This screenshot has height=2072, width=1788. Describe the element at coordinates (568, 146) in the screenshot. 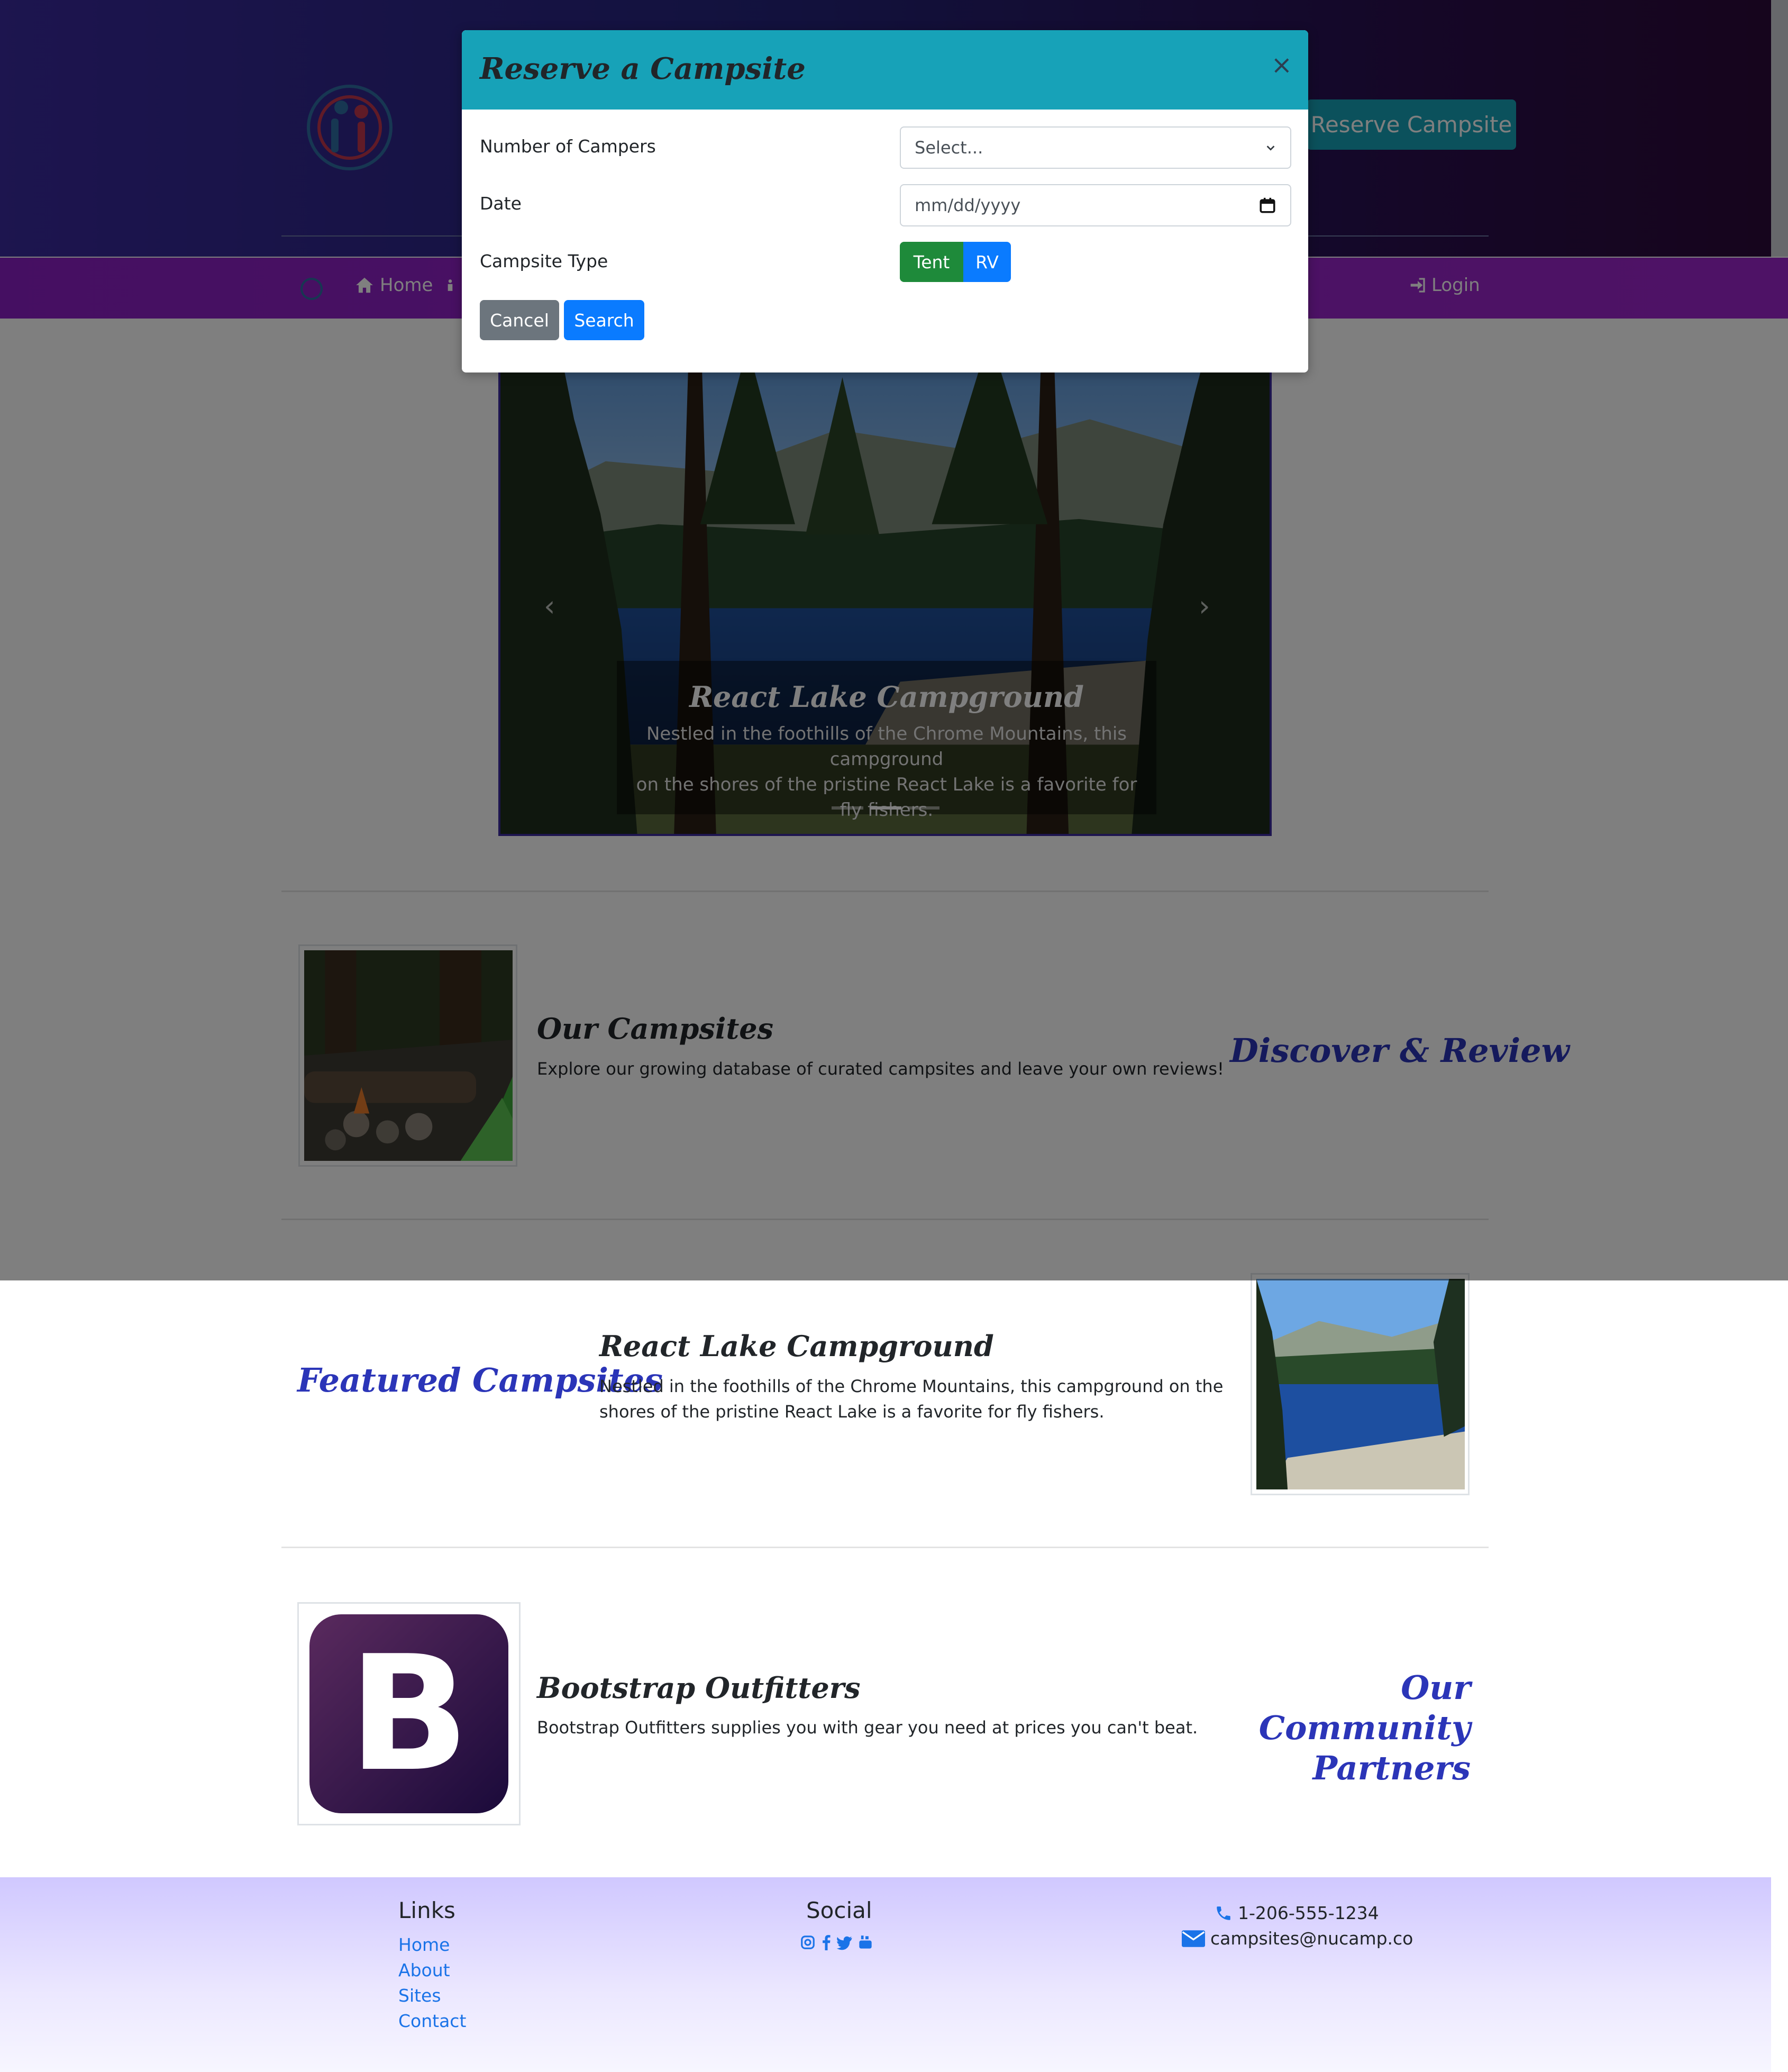

I see `campers-label: Number of Campers` at that location.